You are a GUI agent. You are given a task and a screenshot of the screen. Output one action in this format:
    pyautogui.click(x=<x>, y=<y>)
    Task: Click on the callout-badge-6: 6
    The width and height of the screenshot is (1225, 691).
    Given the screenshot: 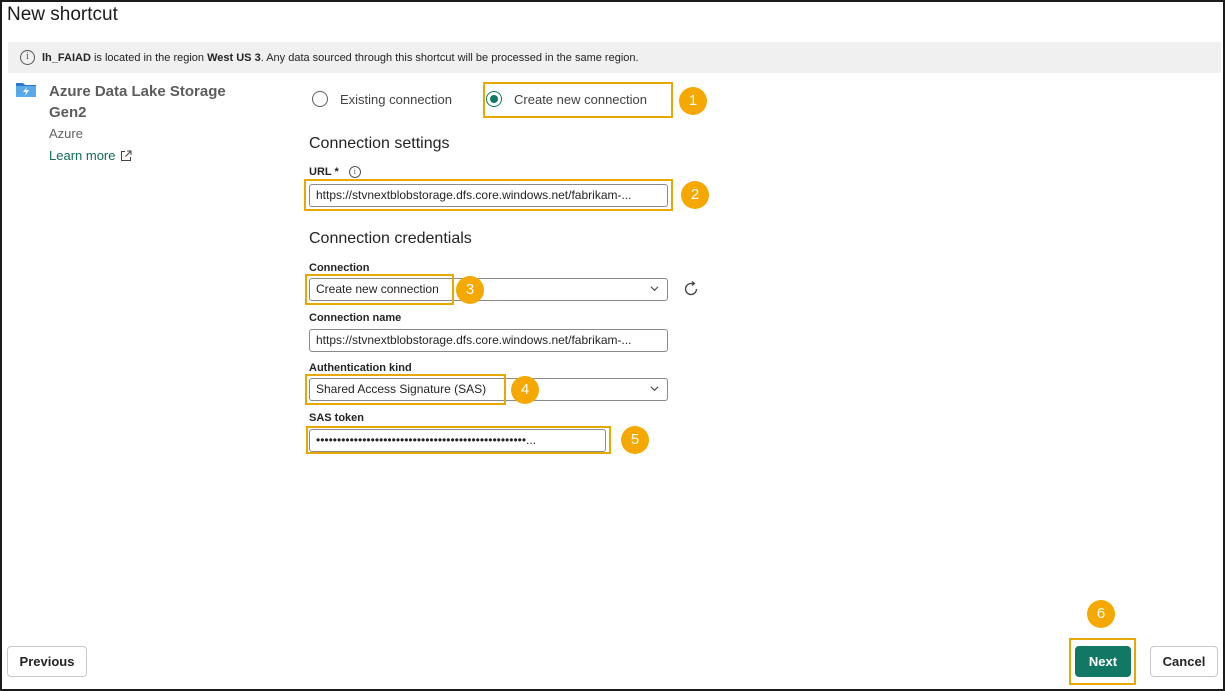 What is the action you would take?
    pyautogui.click(x=1101, y=614)
    